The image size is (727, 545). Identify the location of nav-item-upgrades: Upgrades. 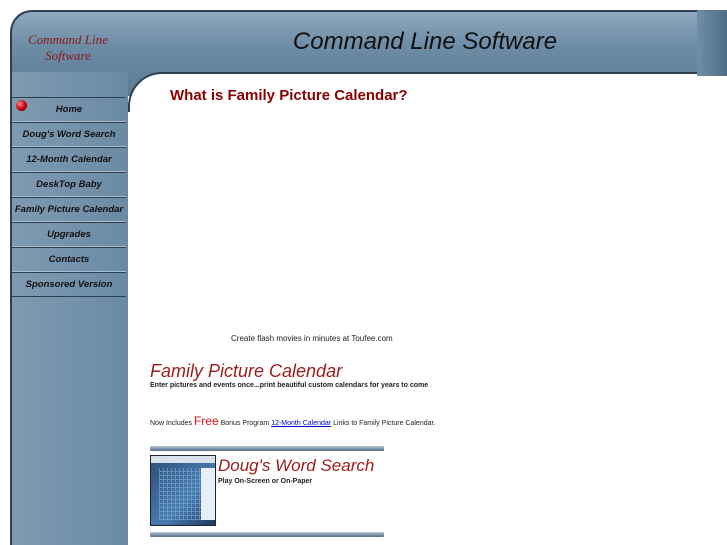
(69, 234).